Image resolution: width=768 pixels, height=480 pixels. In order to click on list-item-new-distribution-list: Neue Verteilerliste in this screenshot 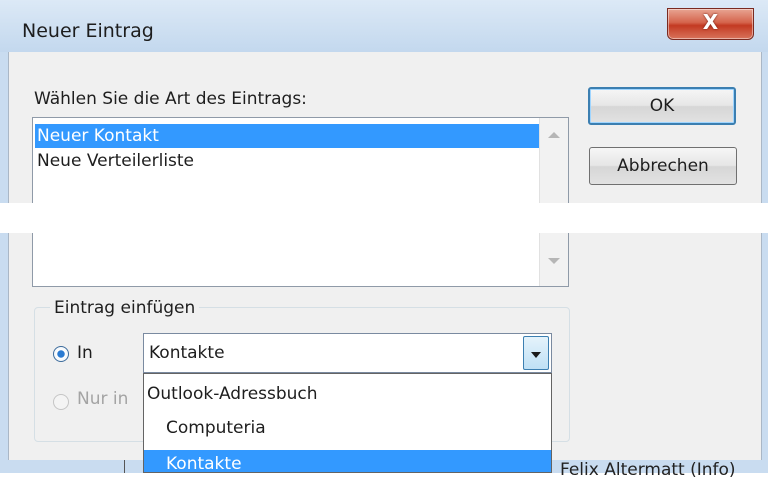, I will do `click(114, 161)`.